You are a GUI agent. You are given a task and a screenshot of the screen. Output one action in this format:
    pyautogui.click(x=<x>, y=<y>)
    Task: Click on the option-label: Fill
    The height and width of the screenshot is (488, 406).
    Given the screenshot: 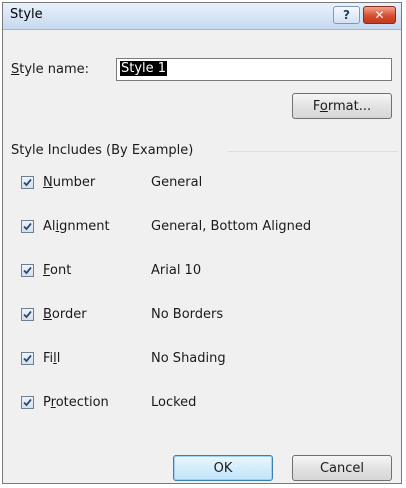 What is the action you would take?
    pyautogui.click(x=51, y=358)
    